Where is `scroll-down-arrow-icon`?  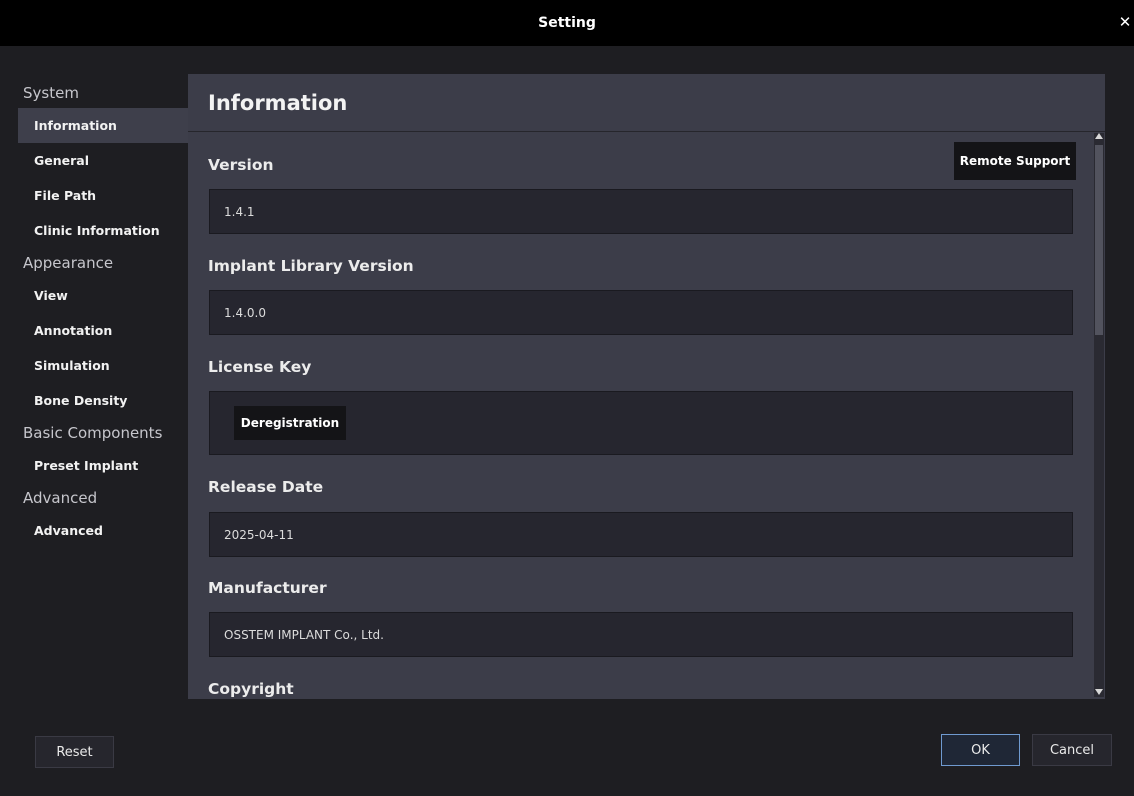 scroll-down-arrow-icon is located at coordinates (1099, 692).